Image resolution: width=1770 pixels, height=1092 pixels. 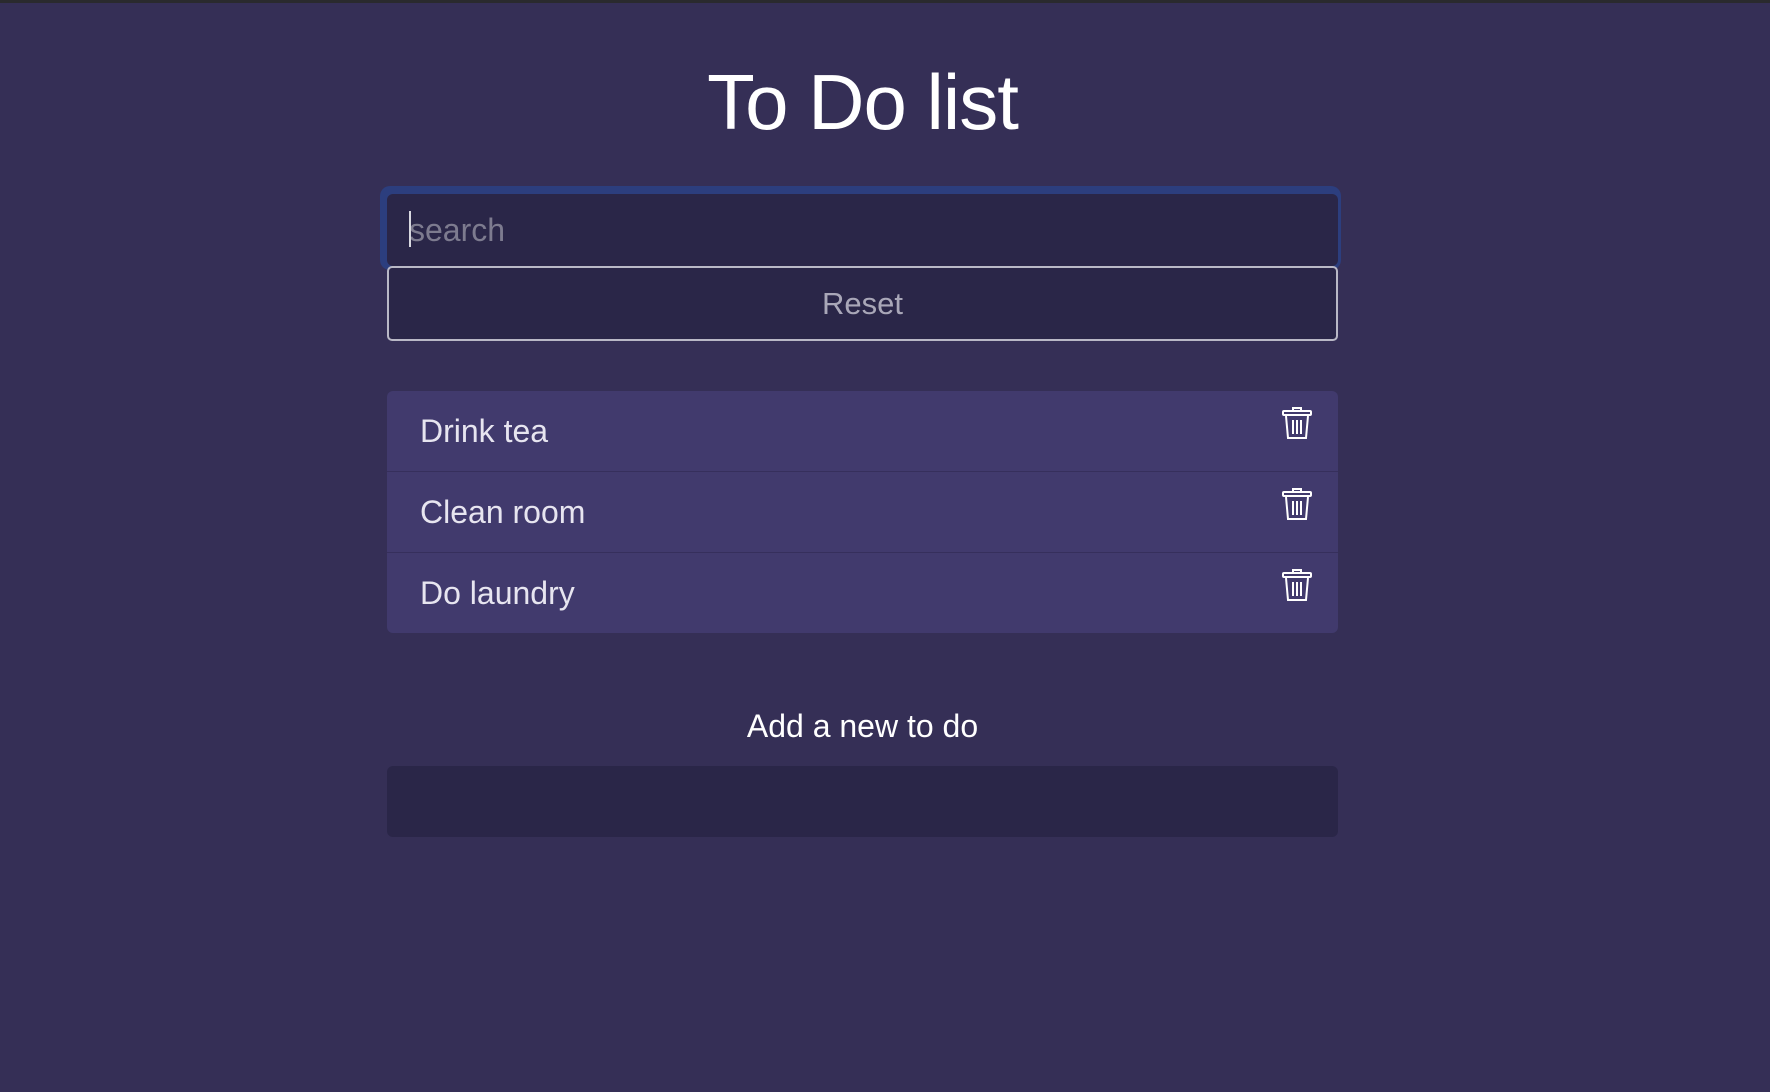 What do you see at coordinates (503, 512) in the screenshot?
I see `todo-text: Clean room` at bounding box center [503, 512].